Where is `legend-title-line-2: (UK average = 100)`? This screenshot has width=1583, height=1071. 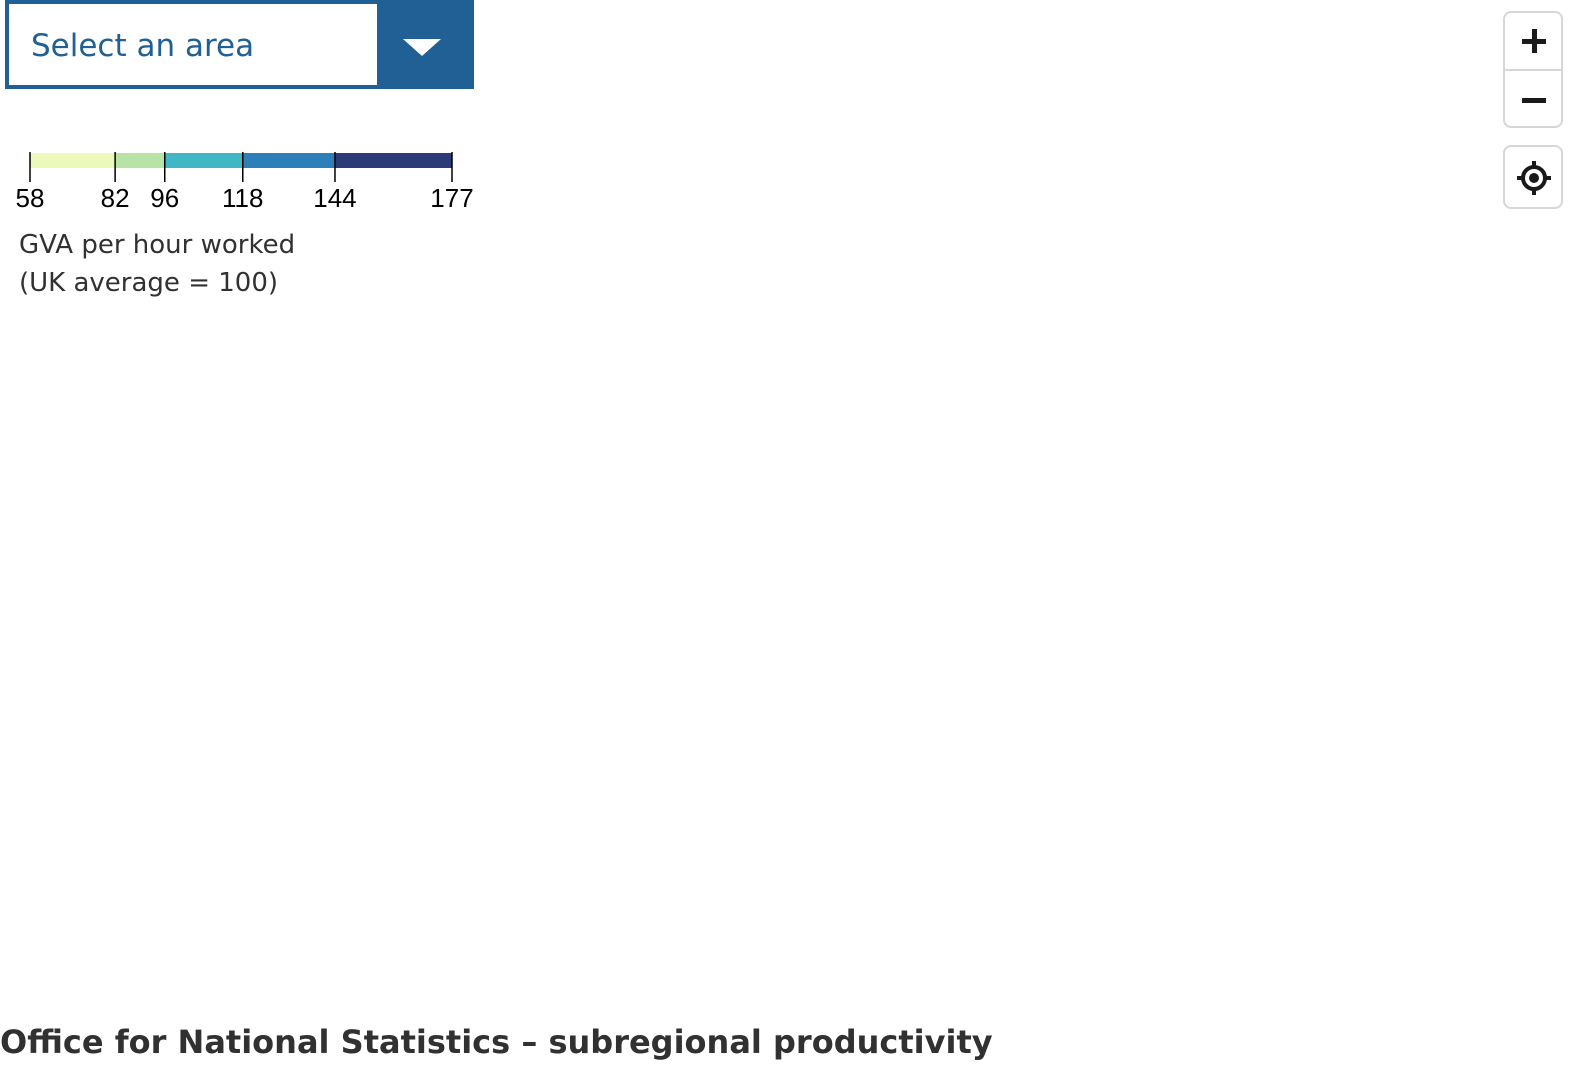 legend-title-line-2: (UK average = 100) is located at coordinates (149, 283).